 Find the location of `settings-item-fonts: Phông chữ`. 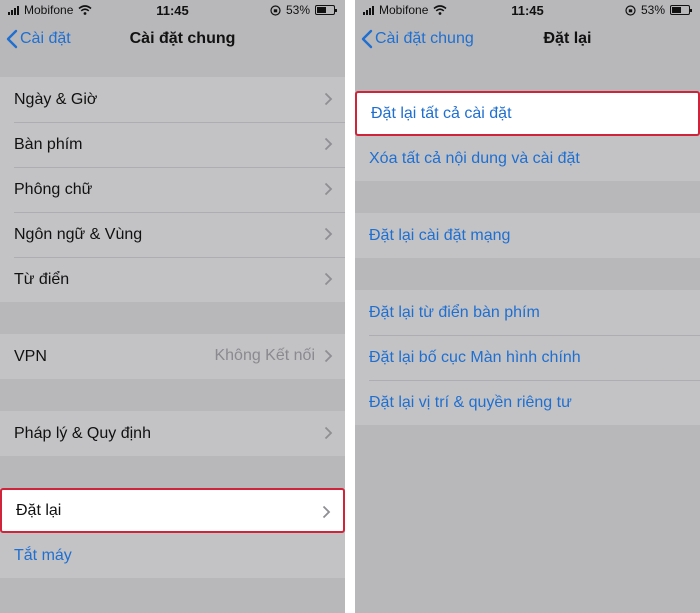

settings-item-fonts: Phông chữ is located at coordinates (172, 189).